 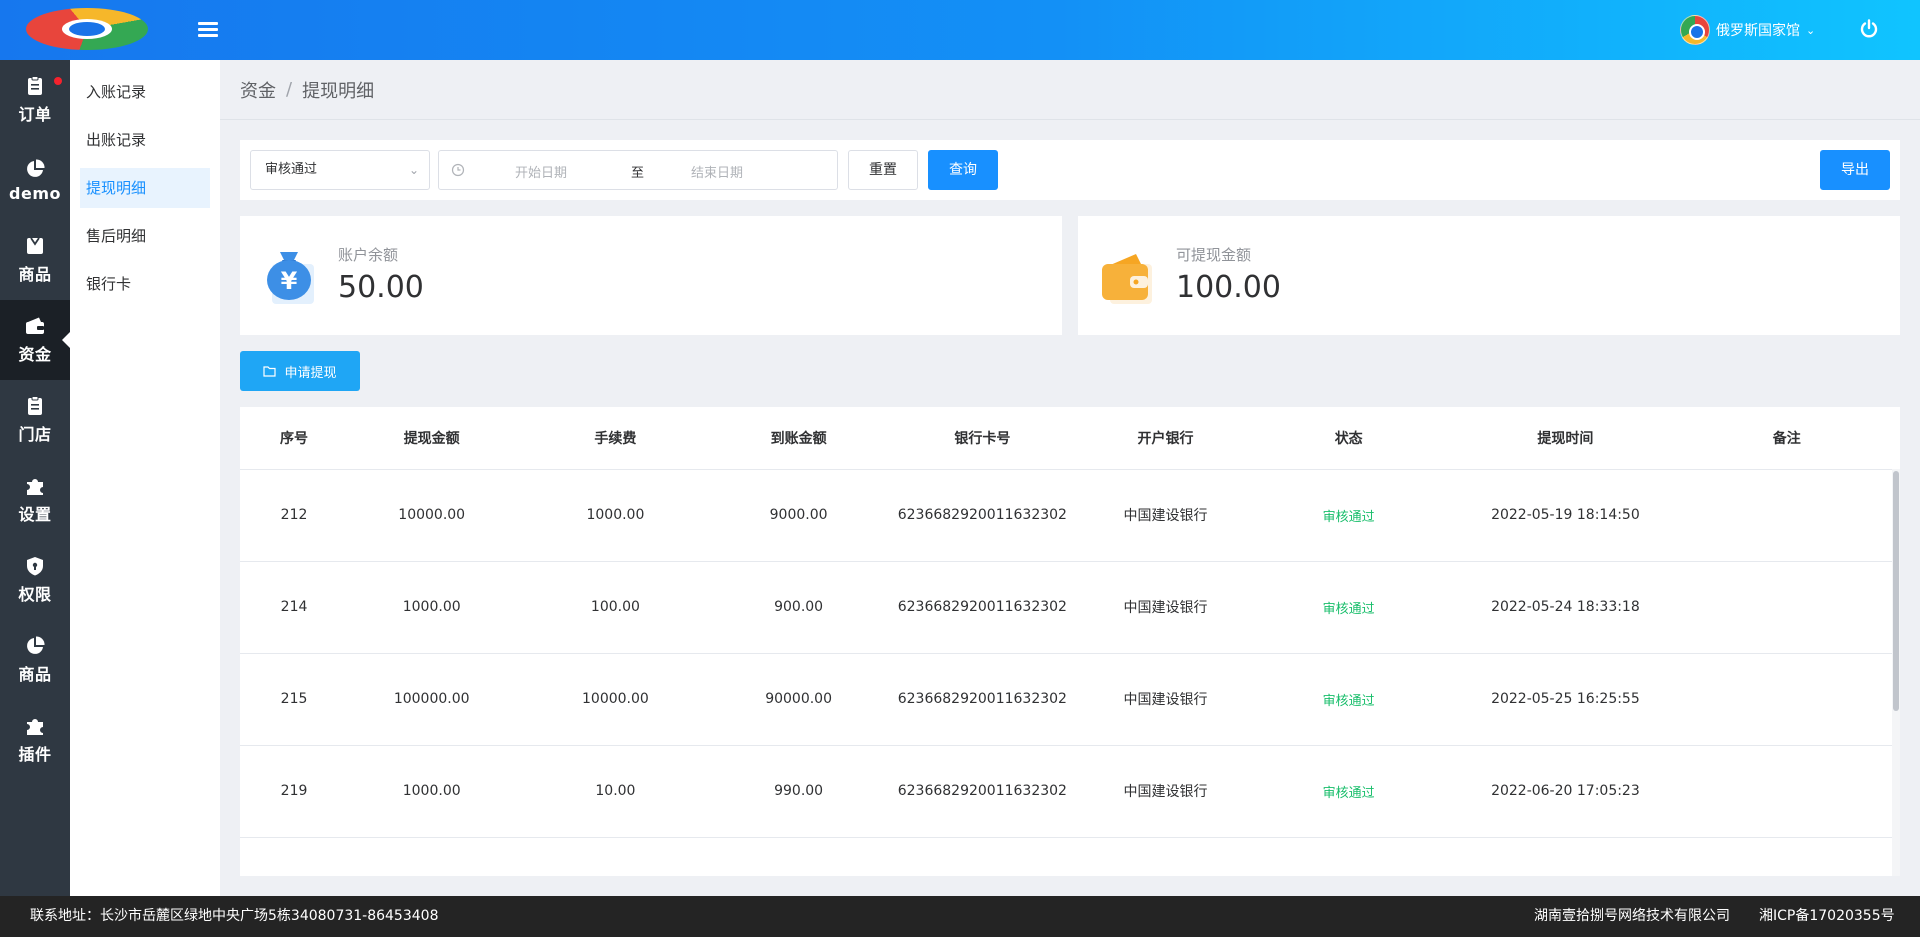 I want to click on user-avatar, so click(x=1695, y=30).